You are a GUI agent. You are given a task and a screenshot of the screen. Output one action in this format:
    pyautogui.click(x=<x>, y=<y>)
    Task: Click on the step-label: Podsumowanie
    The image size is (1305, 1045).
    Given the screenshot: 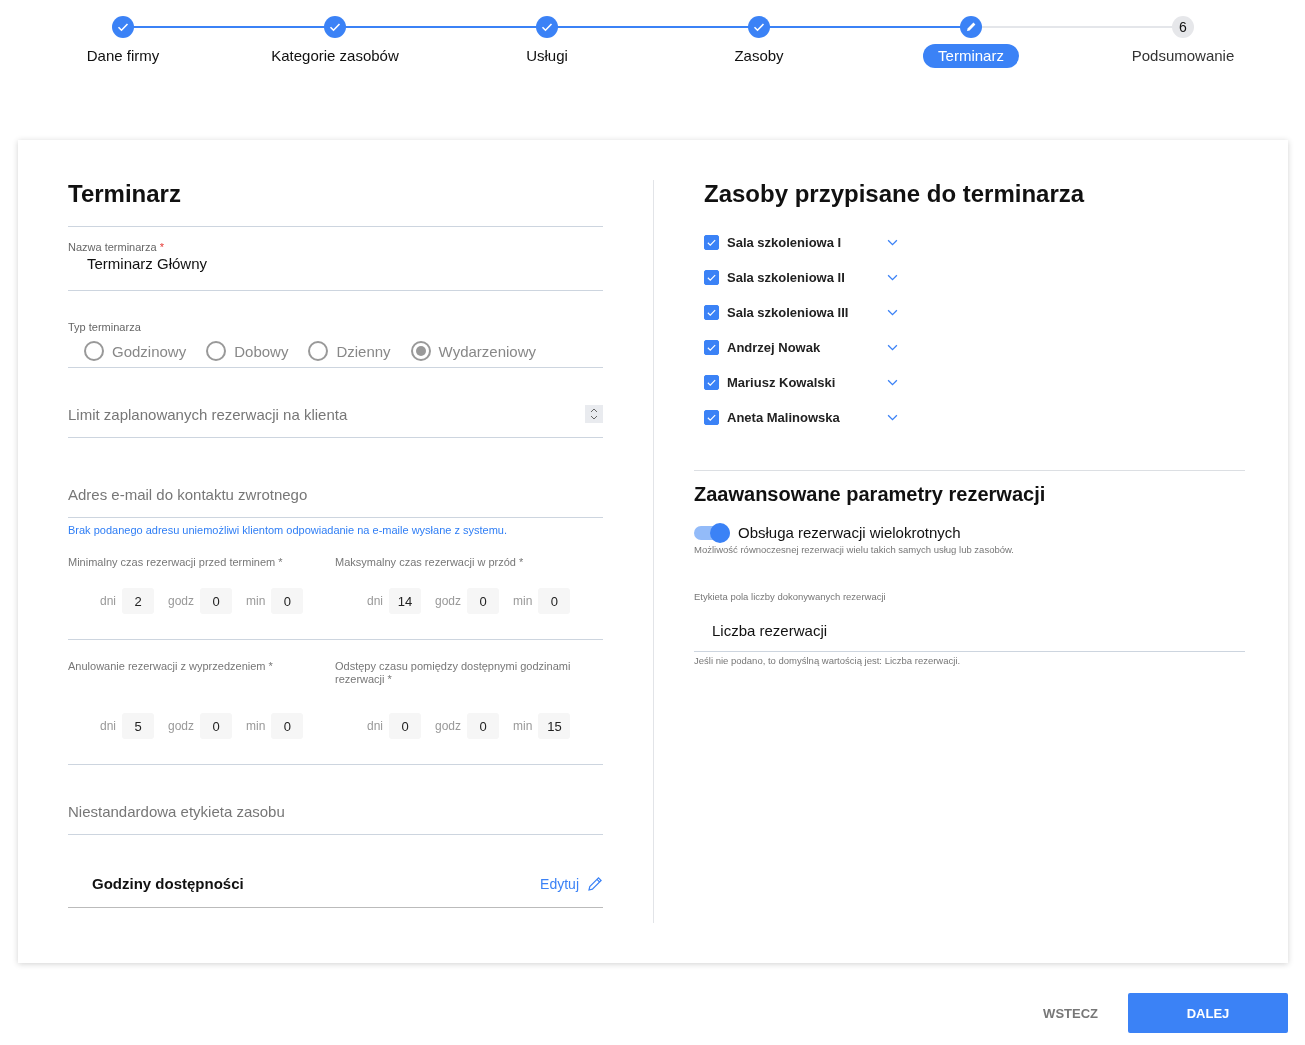 What is the action you would take?
    pyautogui.click(x=1183, y=56)
    